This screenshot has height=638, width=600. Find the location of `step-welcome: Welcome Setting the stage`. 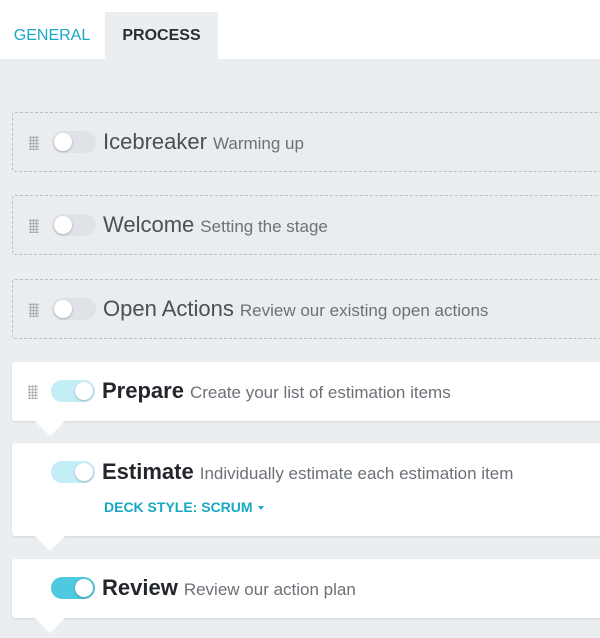

step-welcome: Welcome Setting the stage is located at coordinates (306, 225).